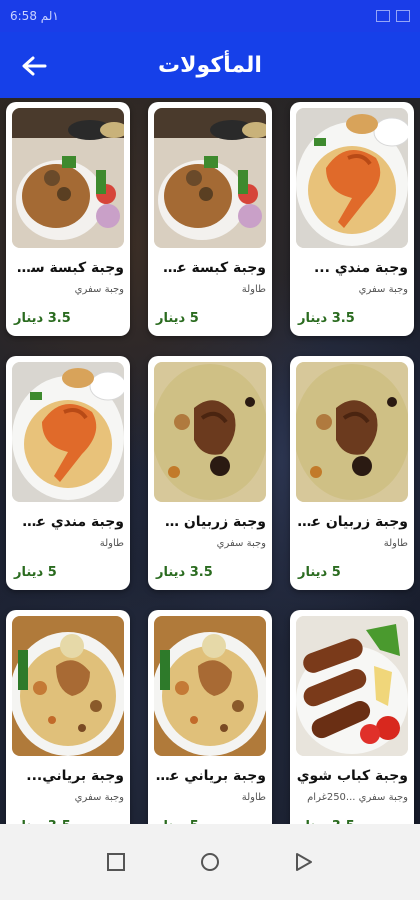 This screenshot has height=900, width=420. I want to click on page-title: المأكولات, so click(210, 65).